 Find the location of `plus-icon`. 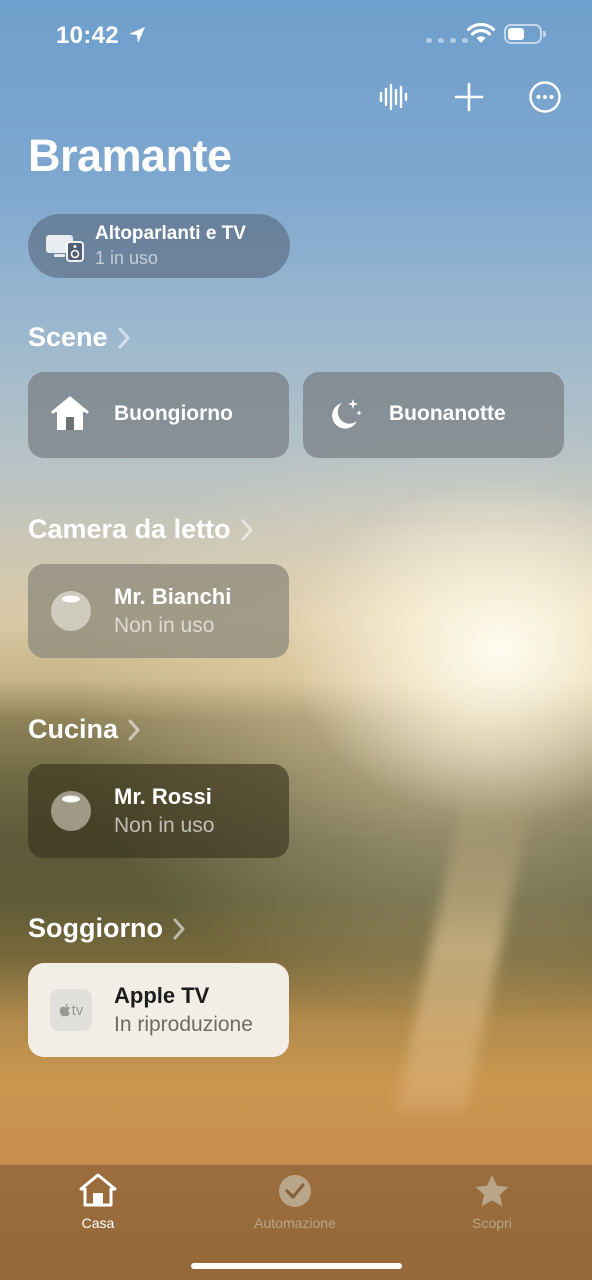

plus-icon is located at coordinates (469, 97).